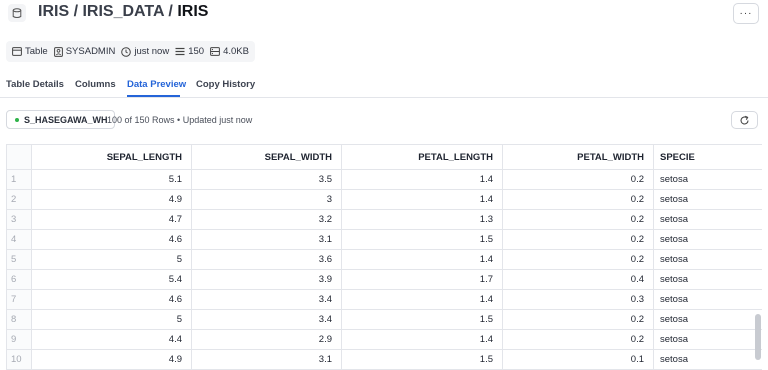 The image size is (768, 370). I want to click on warehouse-status-dot, so click(17, 119).